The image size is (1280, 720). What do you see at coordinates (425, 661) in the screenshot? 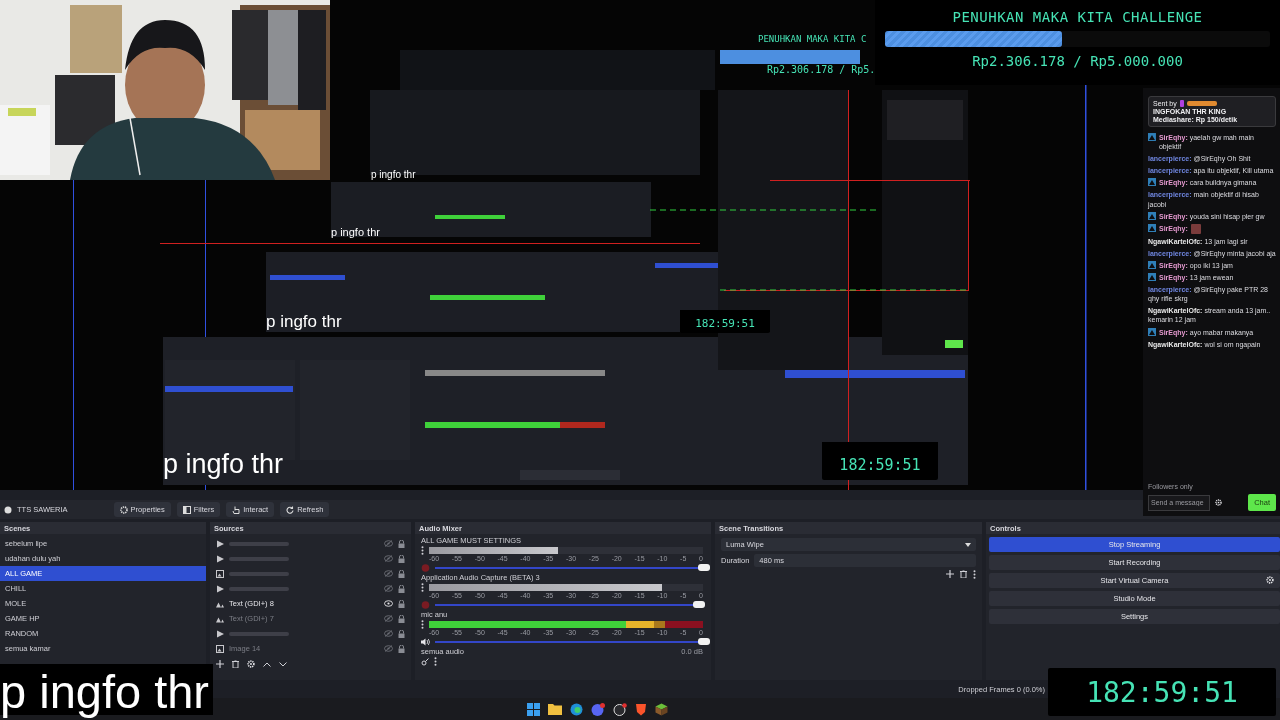
I see `link-icon` at bounding box center [425, 661].